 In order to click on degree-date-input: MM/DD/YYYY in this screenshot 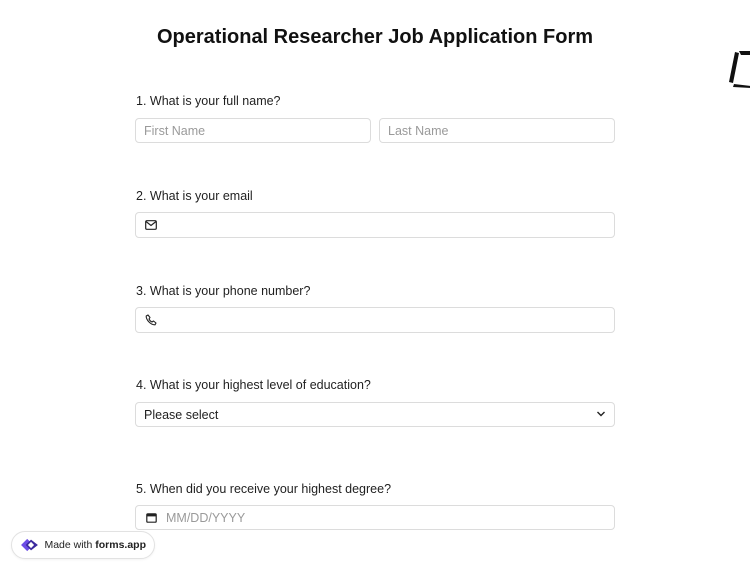, I will do `click(375, 517)`.